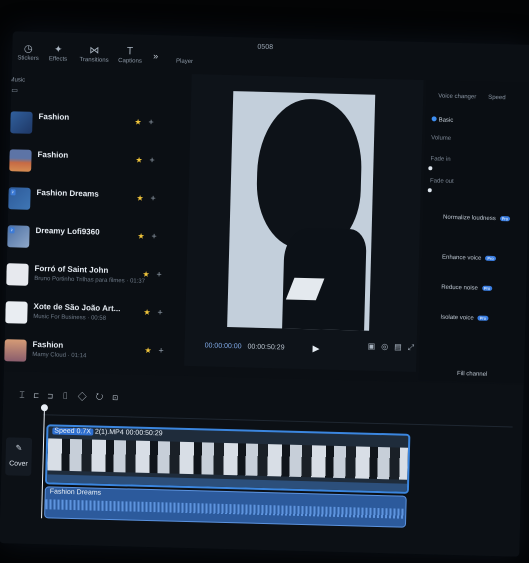  I want to click on sticker-icon: ◷, so click(28, 49).